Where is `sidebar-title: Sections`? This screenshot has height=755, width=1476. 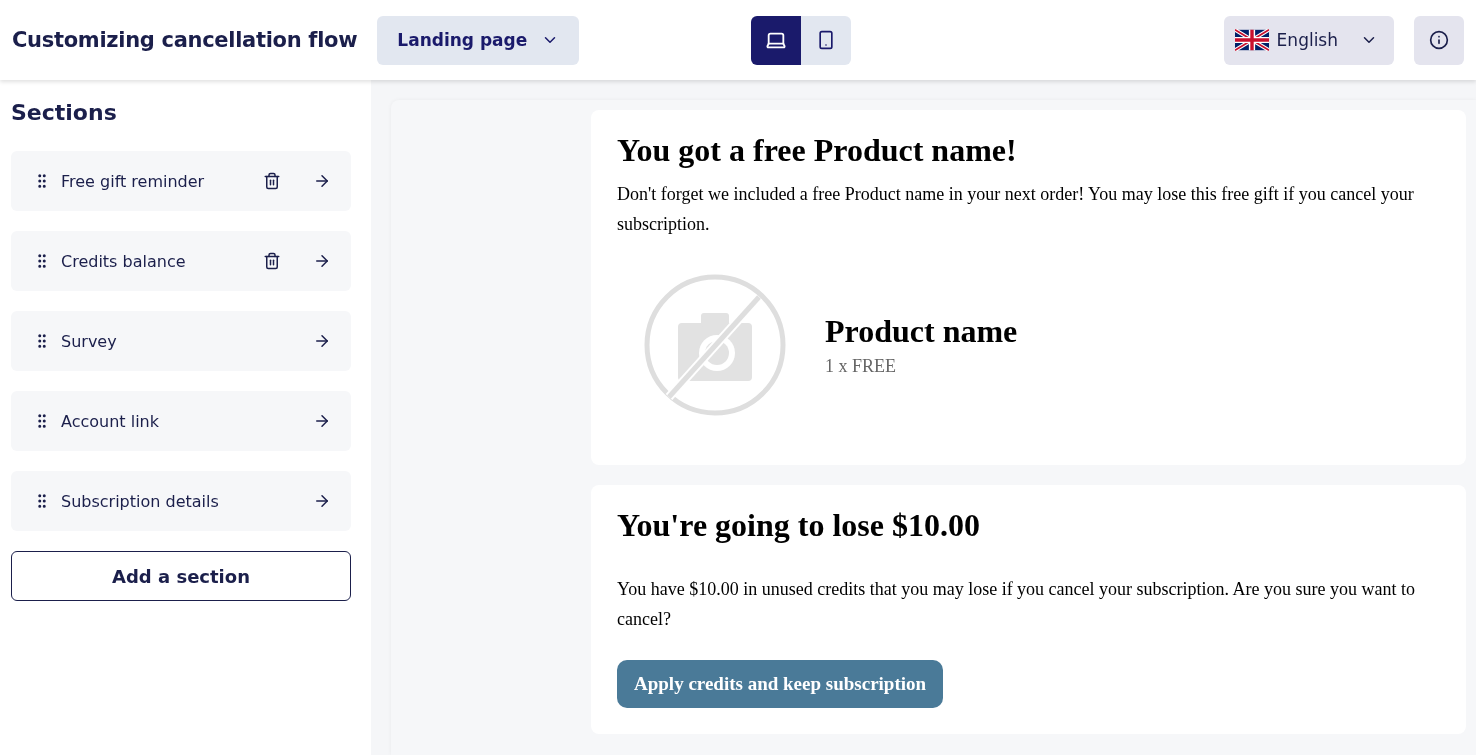 sidebar-title: Sections is located at coordinates (64, 112).